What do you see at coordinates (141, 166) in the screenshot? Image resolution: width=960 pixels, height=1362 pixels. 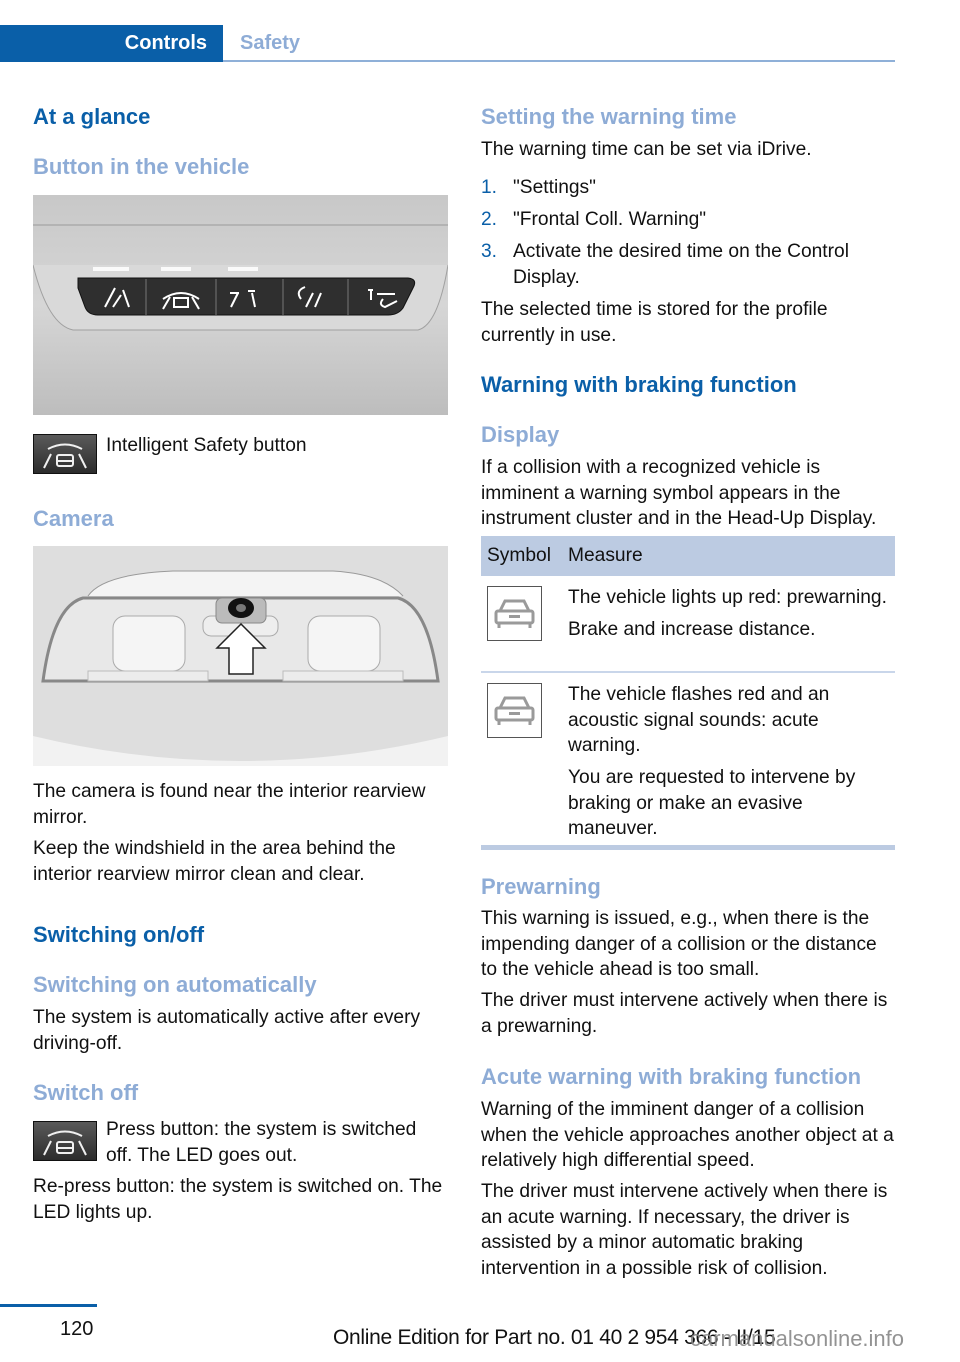 I see `heading-button-in-vehicle: Button in the vehicle` at bounding box center [141, 166].